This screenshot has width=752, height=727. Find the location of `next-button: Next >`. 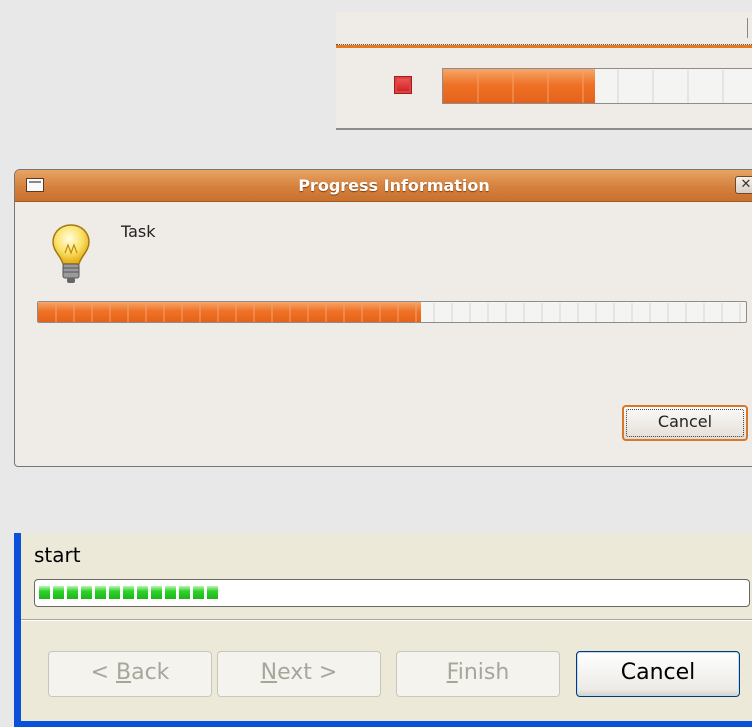

next-button: Next > is located at coordinates (299, 674).